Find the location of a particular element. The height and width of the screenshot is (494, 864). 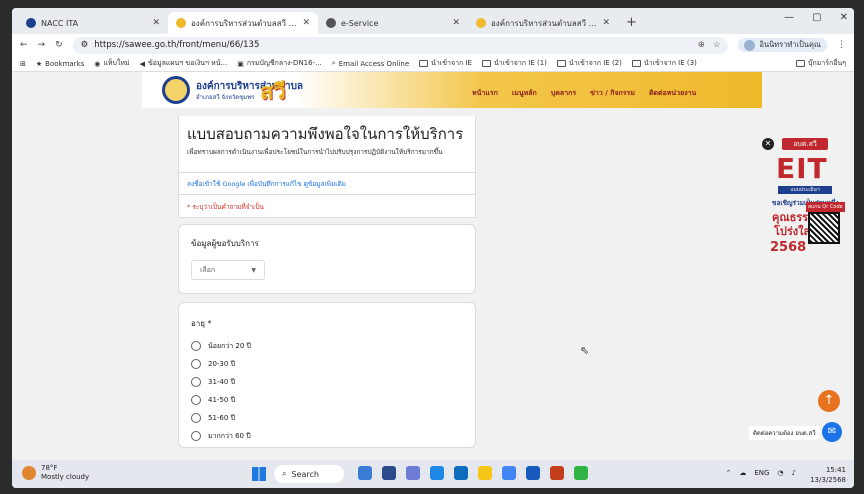

forward-icon: → is located at coordinates (42, 45).